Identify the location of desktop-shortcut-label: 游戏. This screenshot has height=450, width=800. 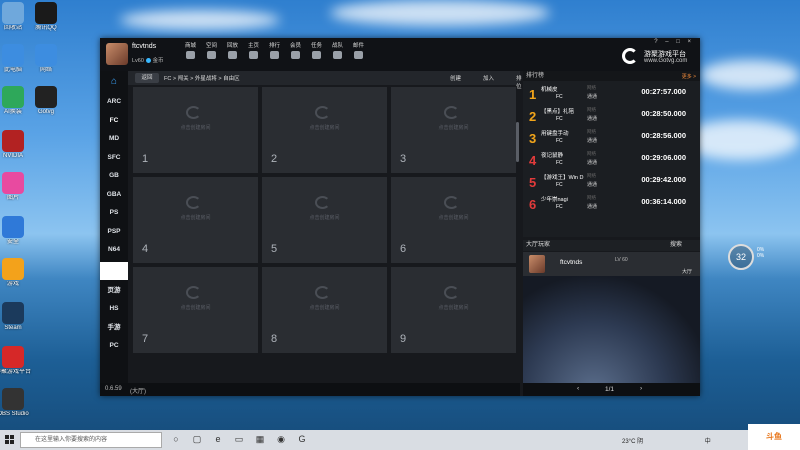
(12, 284).